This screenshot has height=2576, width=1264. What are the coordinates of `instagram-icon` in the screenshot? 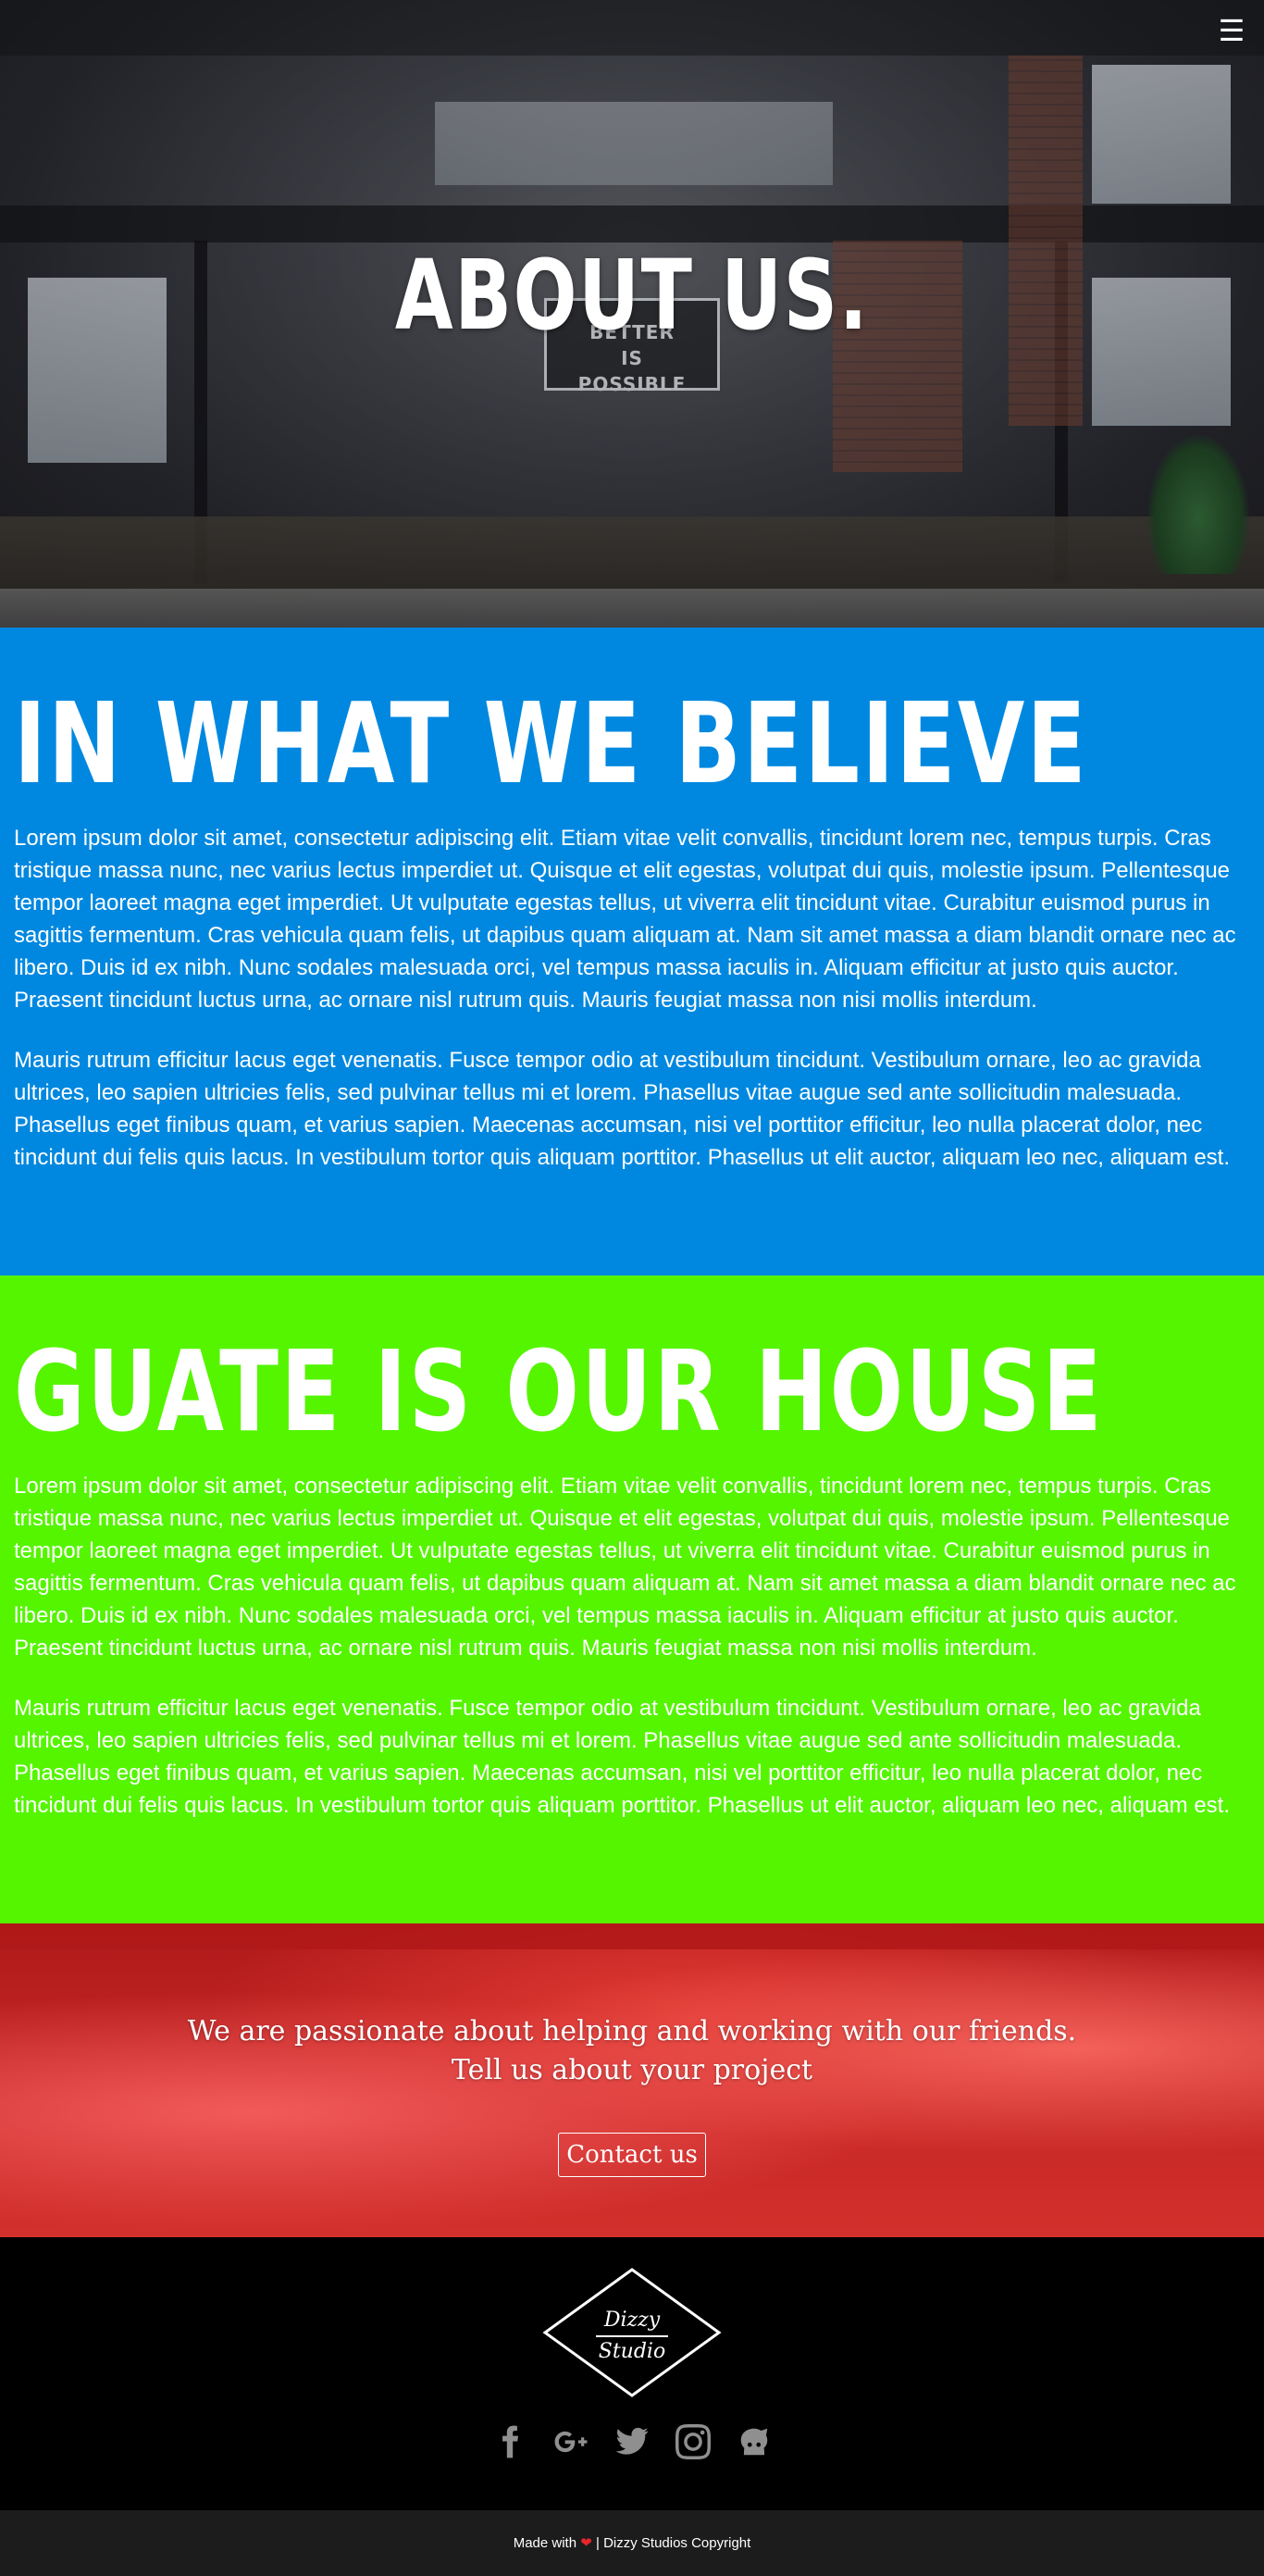 It's located at (693, 2441).